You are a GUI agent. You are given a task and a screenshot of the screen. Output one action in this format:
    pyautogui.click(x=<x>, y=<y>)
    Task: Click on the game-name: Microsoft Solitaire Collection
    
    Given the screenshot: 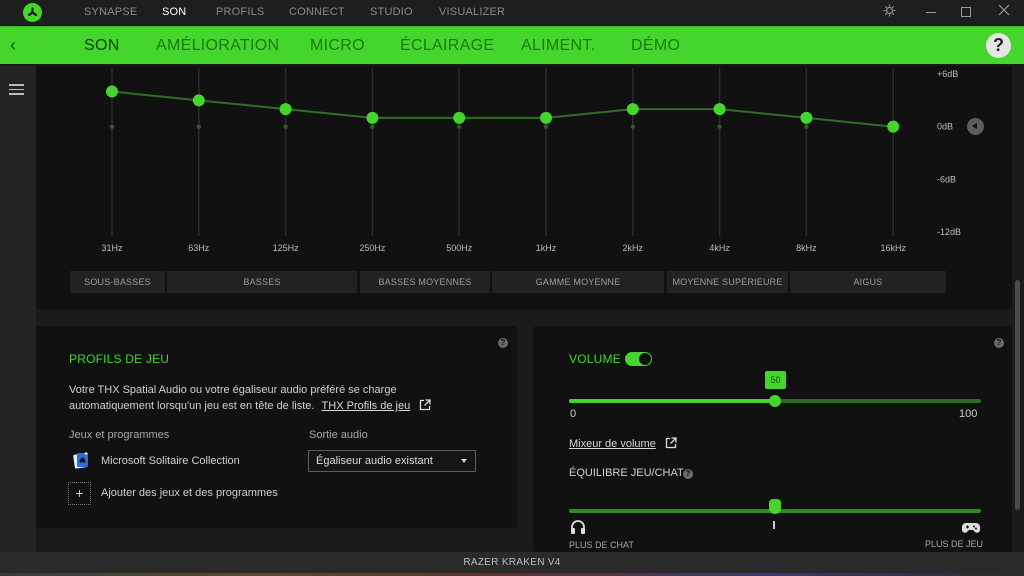 What is the action you would take?
    pyautogui.click(x=170, y=461)
    